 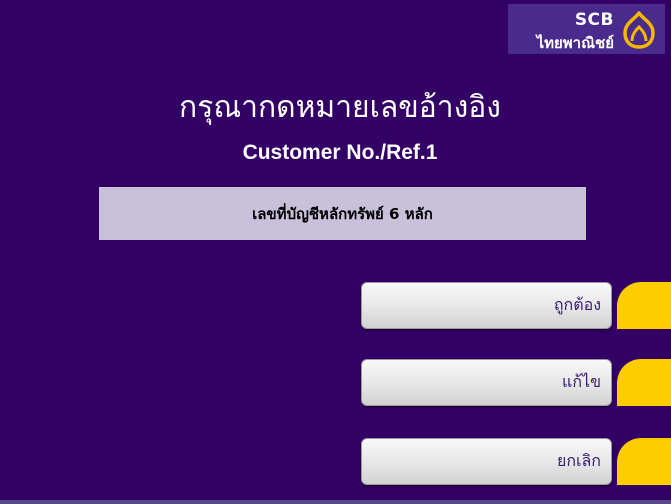 What do you see at coordinates (644, 305) in the screenshot?
I see `confirm-side-key` at bounding box center [644, 305].